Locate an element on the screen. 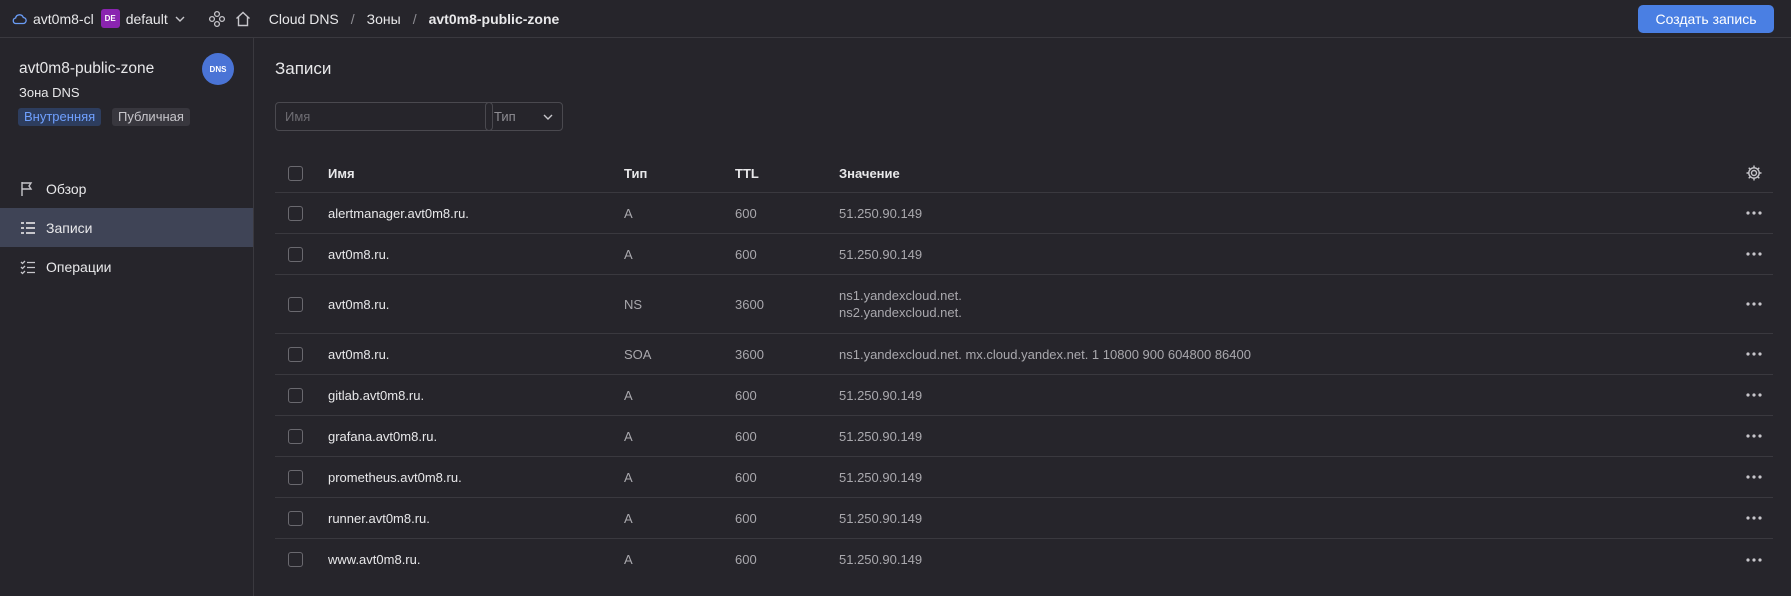 This screenshot has width=1791, height=596. record-name: prometheus.avt0m8.ru. is located at coordinates (395, 477).